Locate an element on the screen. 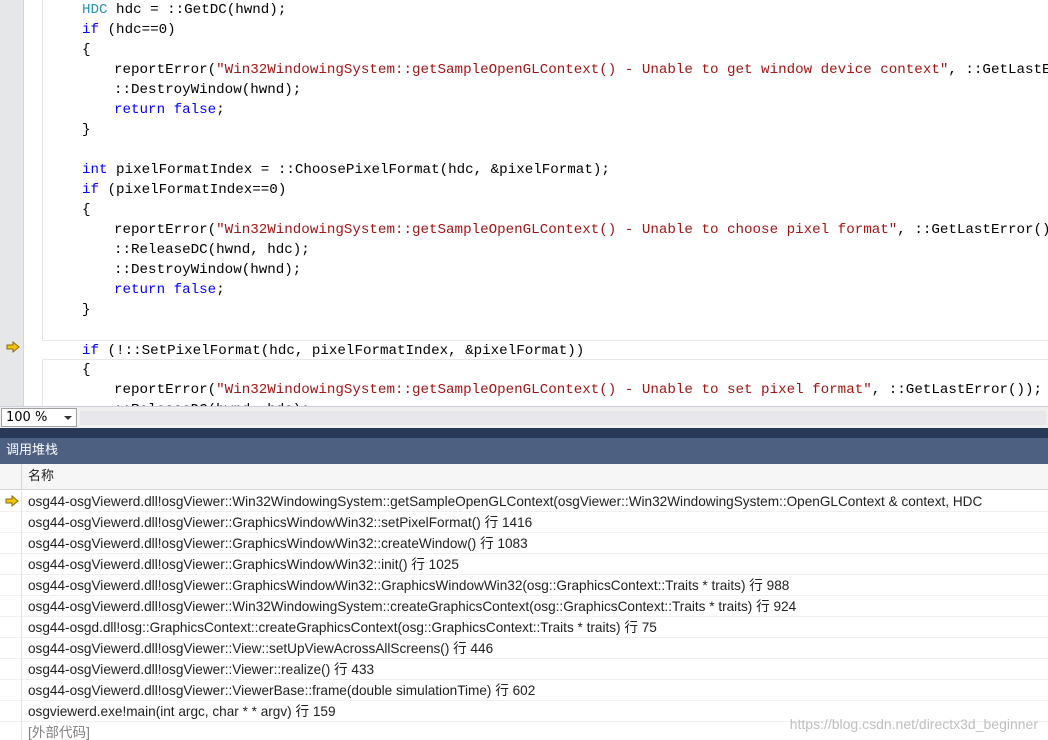 The height and width of the screenshot is (740, 1048). code-line-text: if (hdc==0) is located at coordinates (129, 30).